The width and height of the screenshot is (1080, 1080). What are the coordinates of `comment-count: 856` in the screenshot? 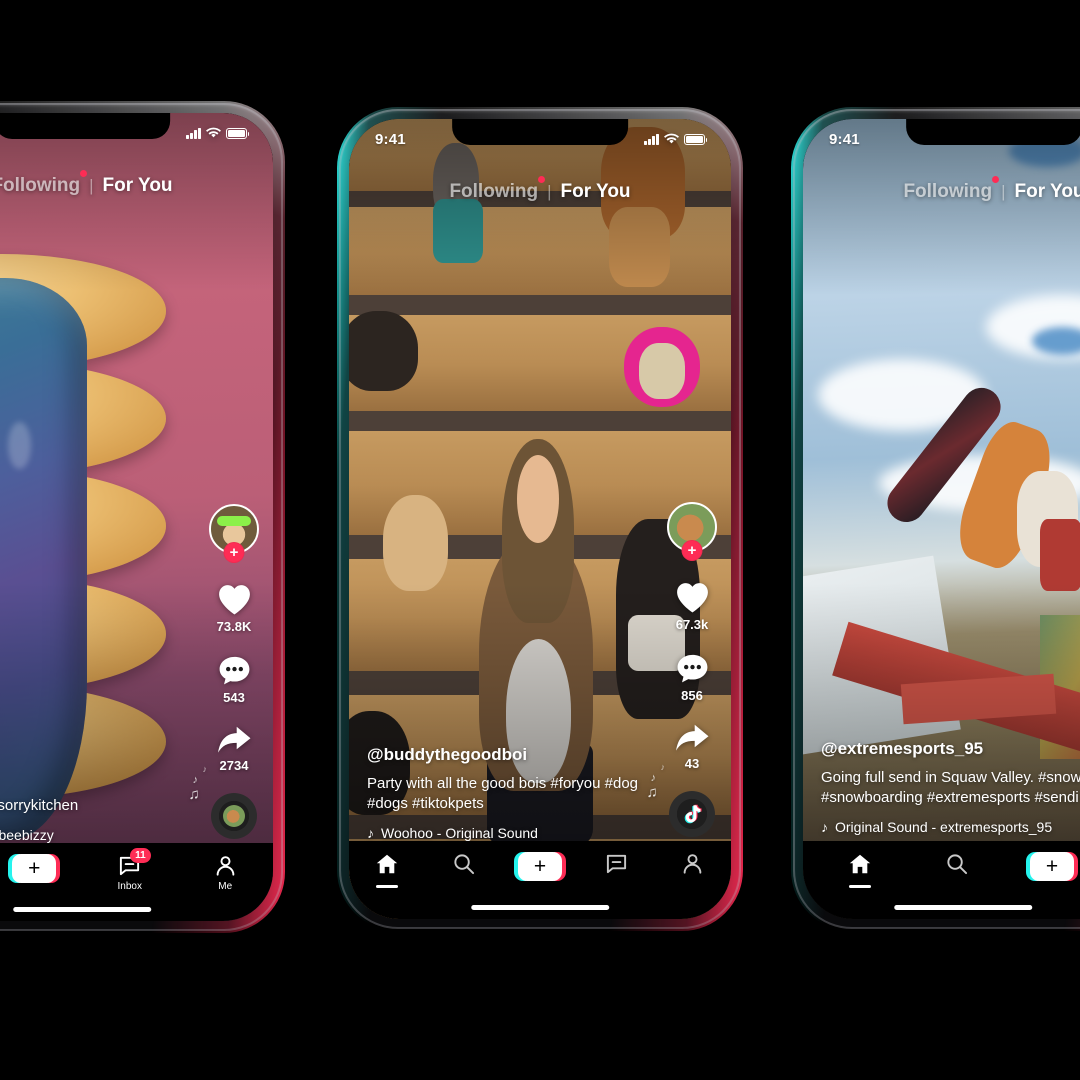 It's located at (692, 695).